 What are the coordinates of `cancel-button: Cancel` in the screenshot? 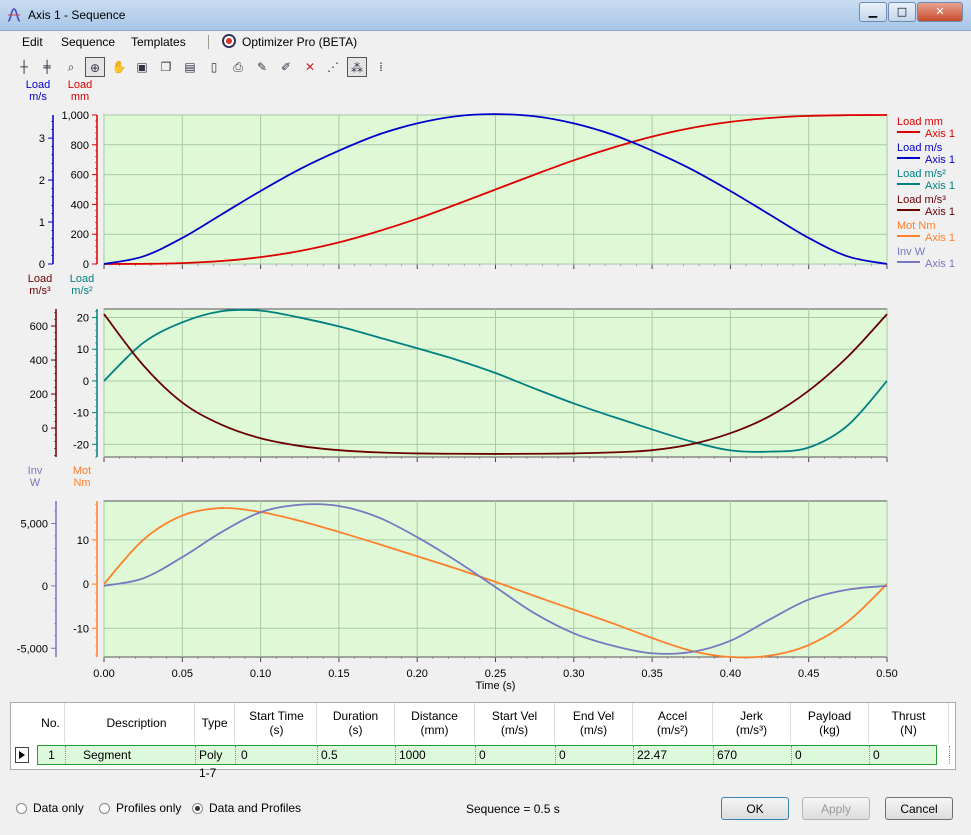 It's located at (919, 808).